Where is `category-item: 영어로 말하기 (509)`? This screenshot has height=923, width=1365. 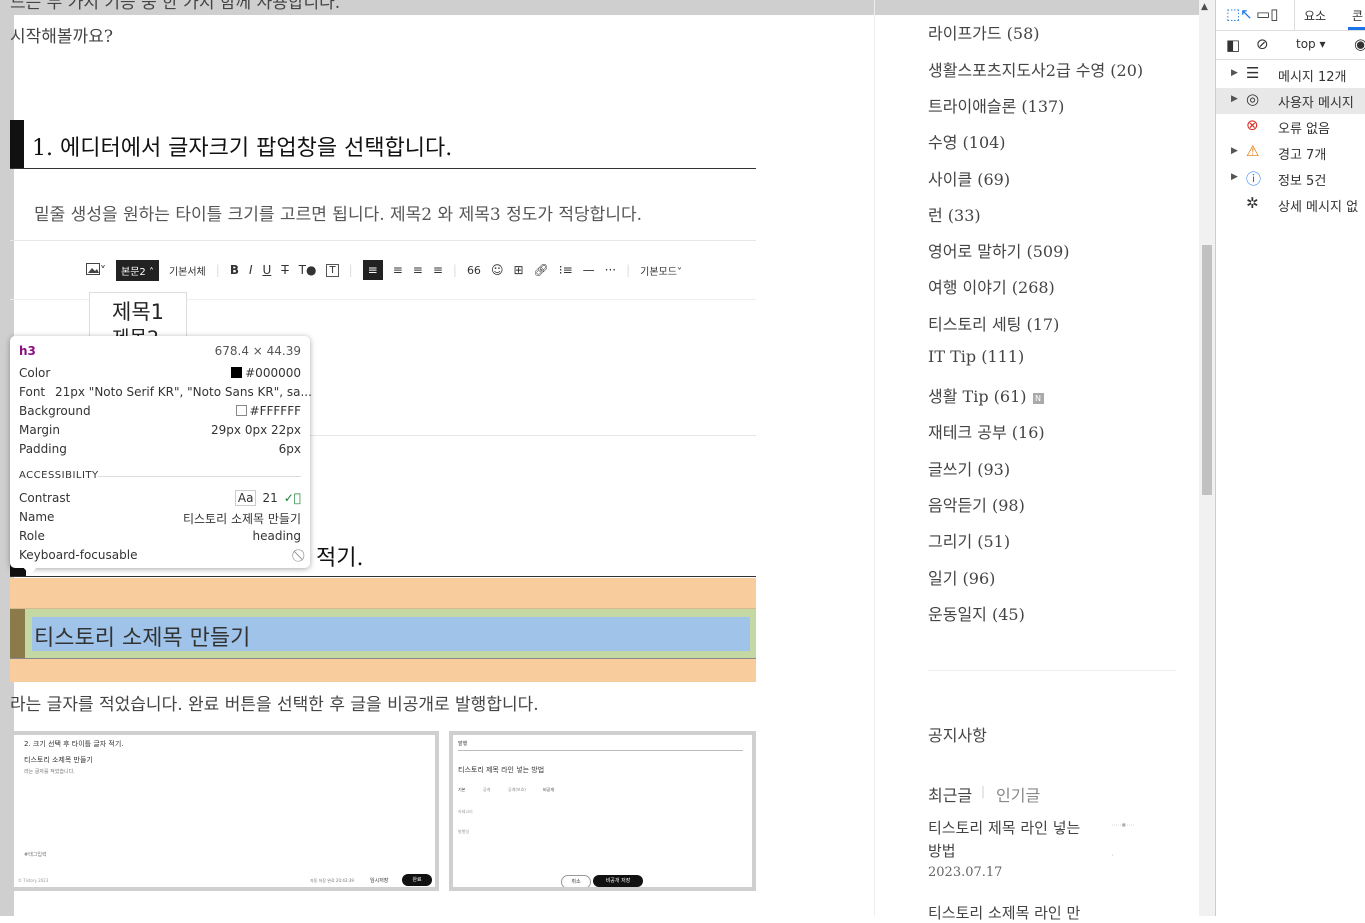
category-item: 영어로 말하기 (509) is located at coordinates (999, 250).